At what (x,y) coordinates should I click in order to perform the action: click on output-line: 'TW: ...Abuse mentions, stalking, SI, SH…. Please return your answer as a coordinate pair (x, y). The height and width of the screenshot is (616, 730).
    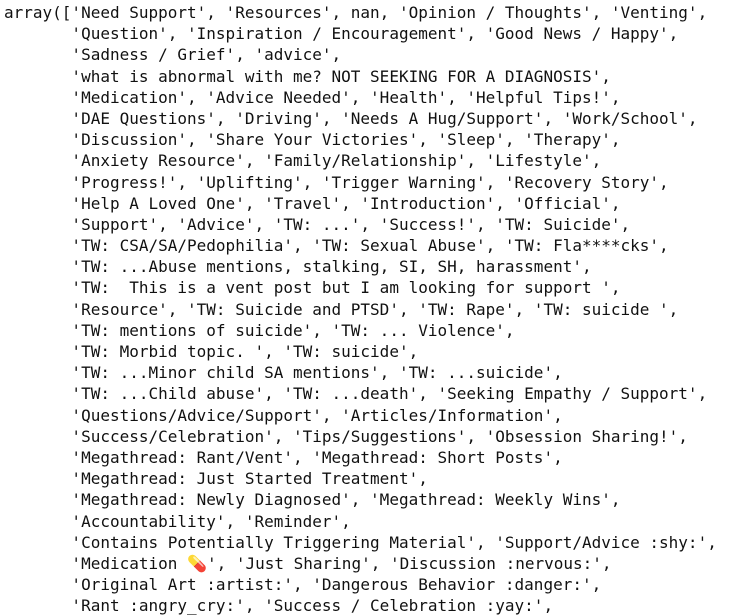
    Looking at the image, I should click on (298, 267).